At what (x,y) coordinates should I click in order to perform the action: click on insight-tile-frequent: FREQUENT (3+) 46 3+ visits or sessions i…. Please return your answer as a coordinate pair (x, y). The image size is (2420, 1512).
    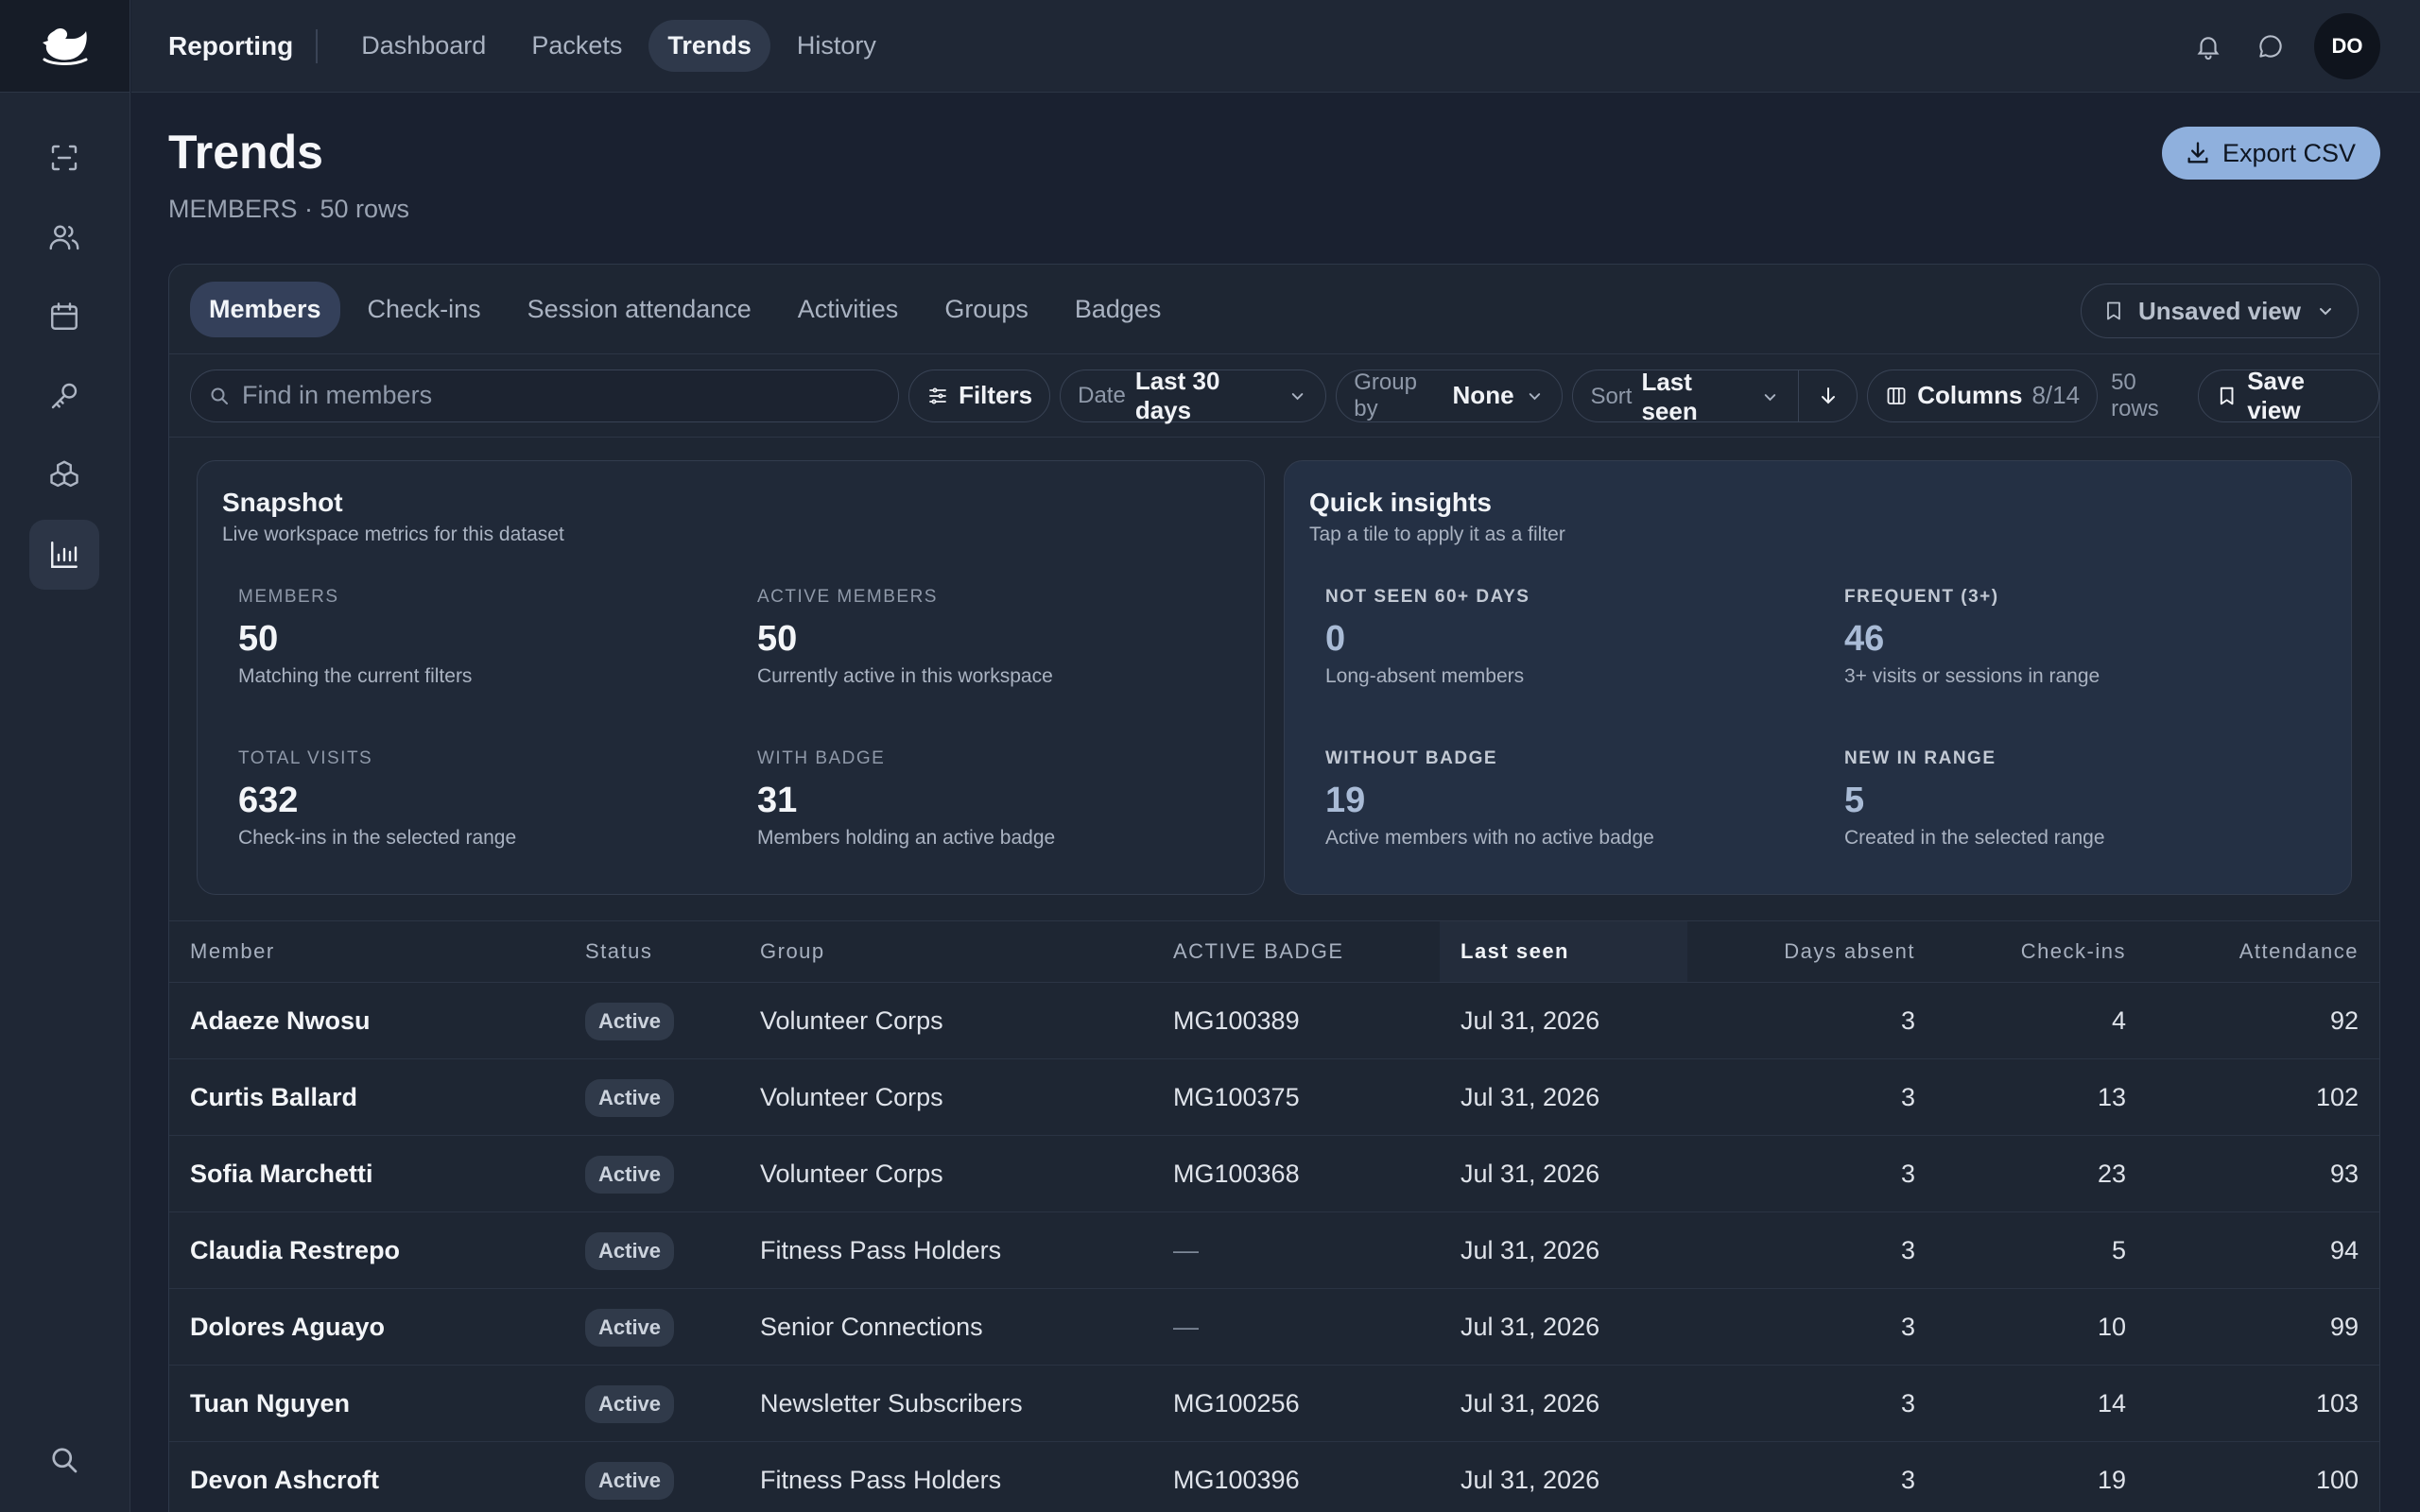
    Looking at the image, I should click on (1972, 637).